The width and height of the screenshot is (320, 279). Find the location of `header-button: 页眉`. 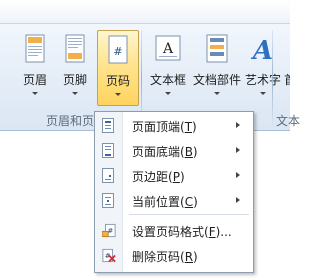

header-button: 页眉 is located at coordinates (35, 68).